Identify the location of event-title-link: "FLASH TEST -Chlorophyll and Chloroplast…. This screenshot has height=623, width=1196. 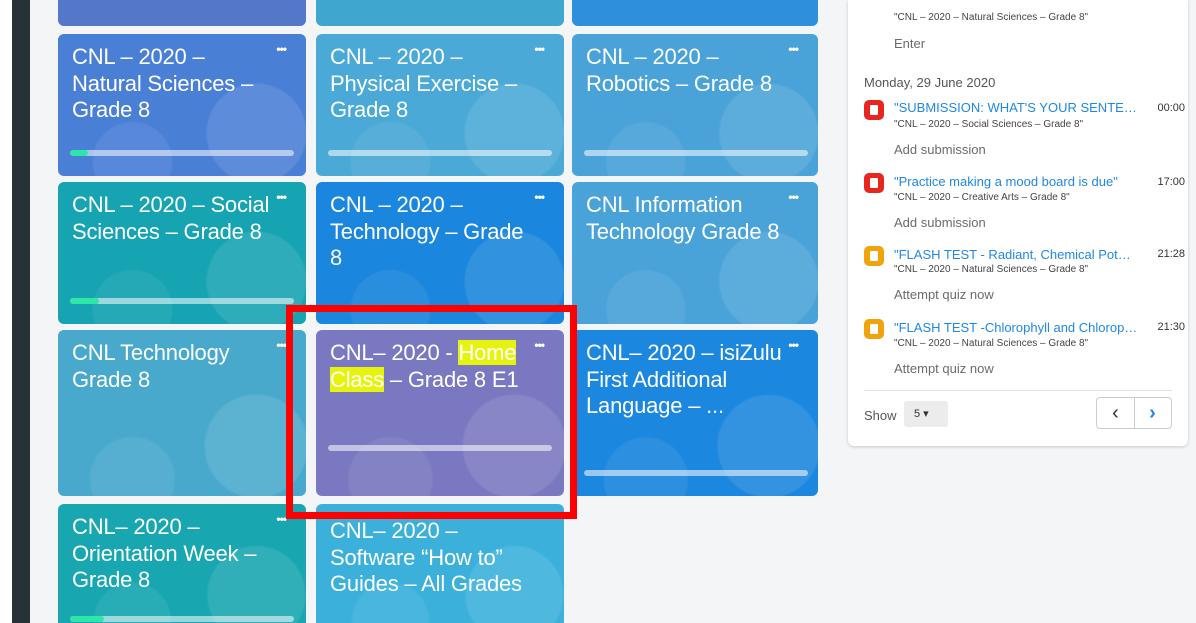
(1016, 327).